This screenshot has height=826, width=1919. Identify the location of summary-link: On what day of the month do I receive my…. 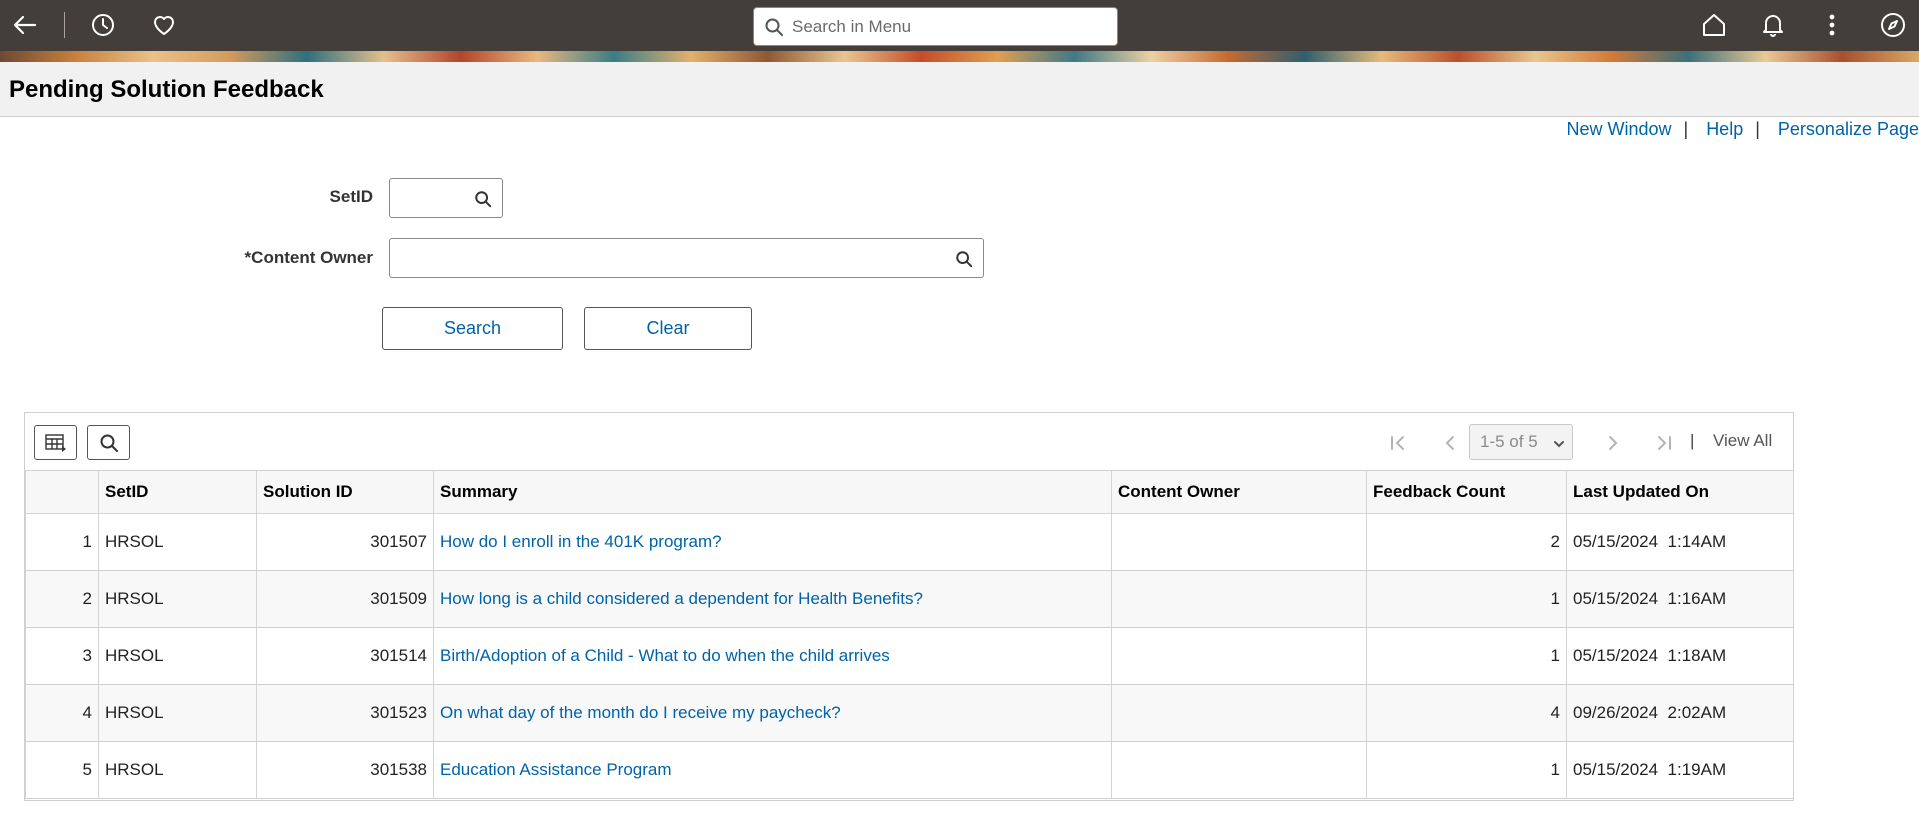
(640, 712).